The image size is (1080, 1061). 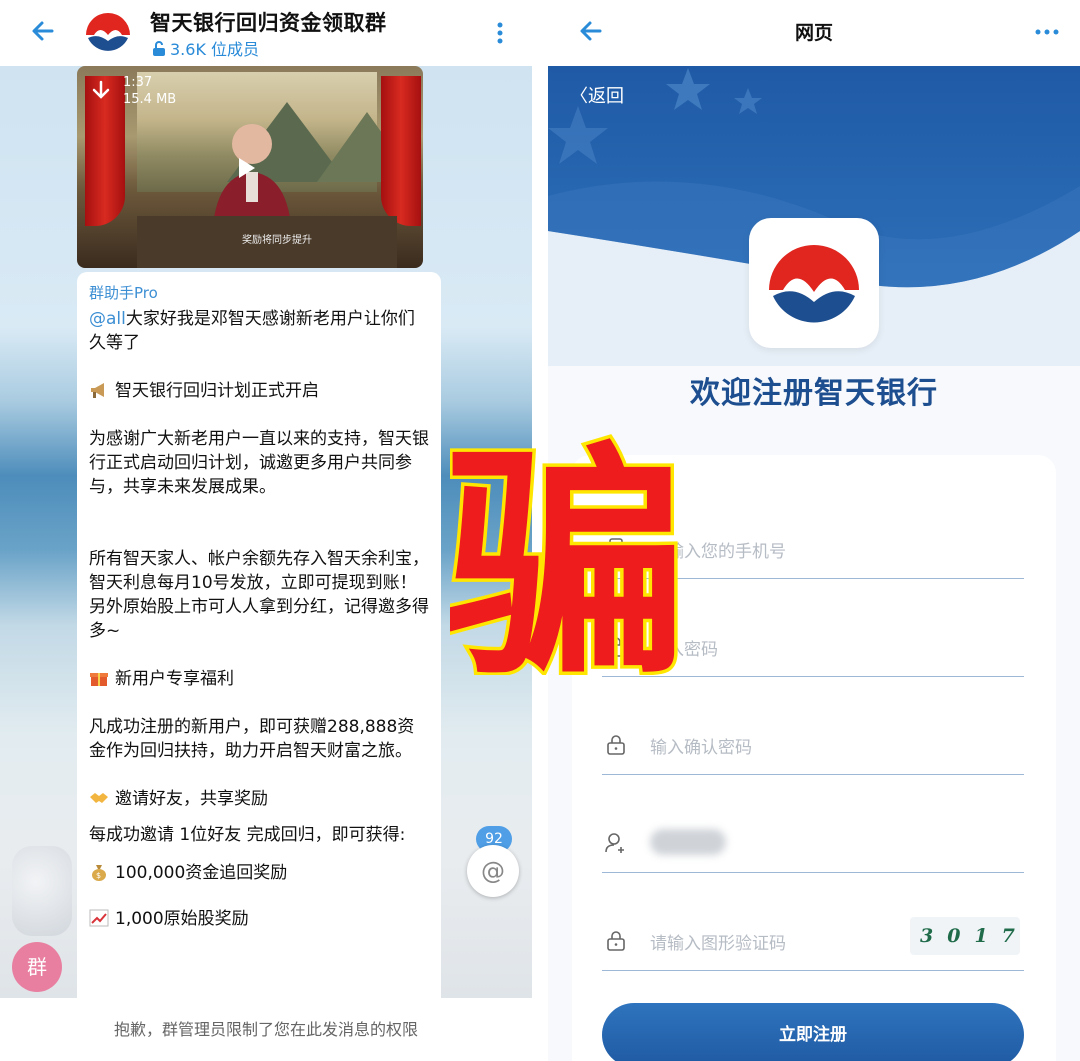 I want to click on paragraph-invite: 每成功邀请 1位好友 完成回归，即可获得:, so click(x=247, y=835).